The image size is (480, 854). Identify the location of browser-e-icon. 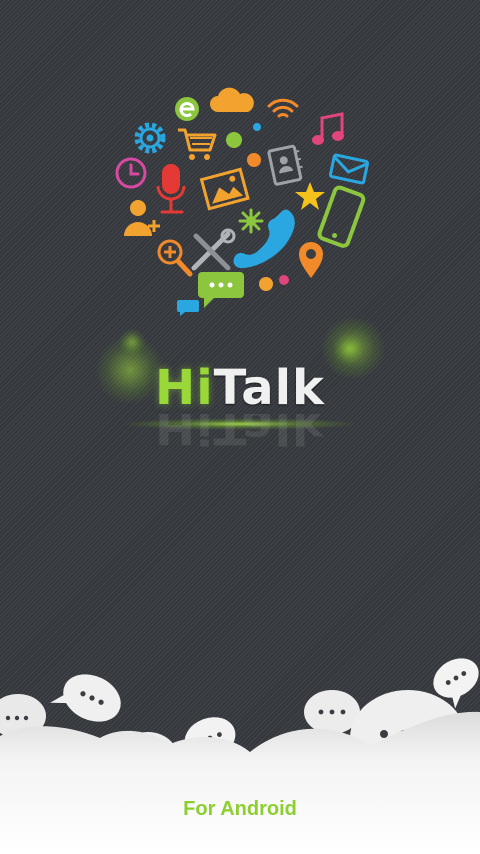
(187, 109).